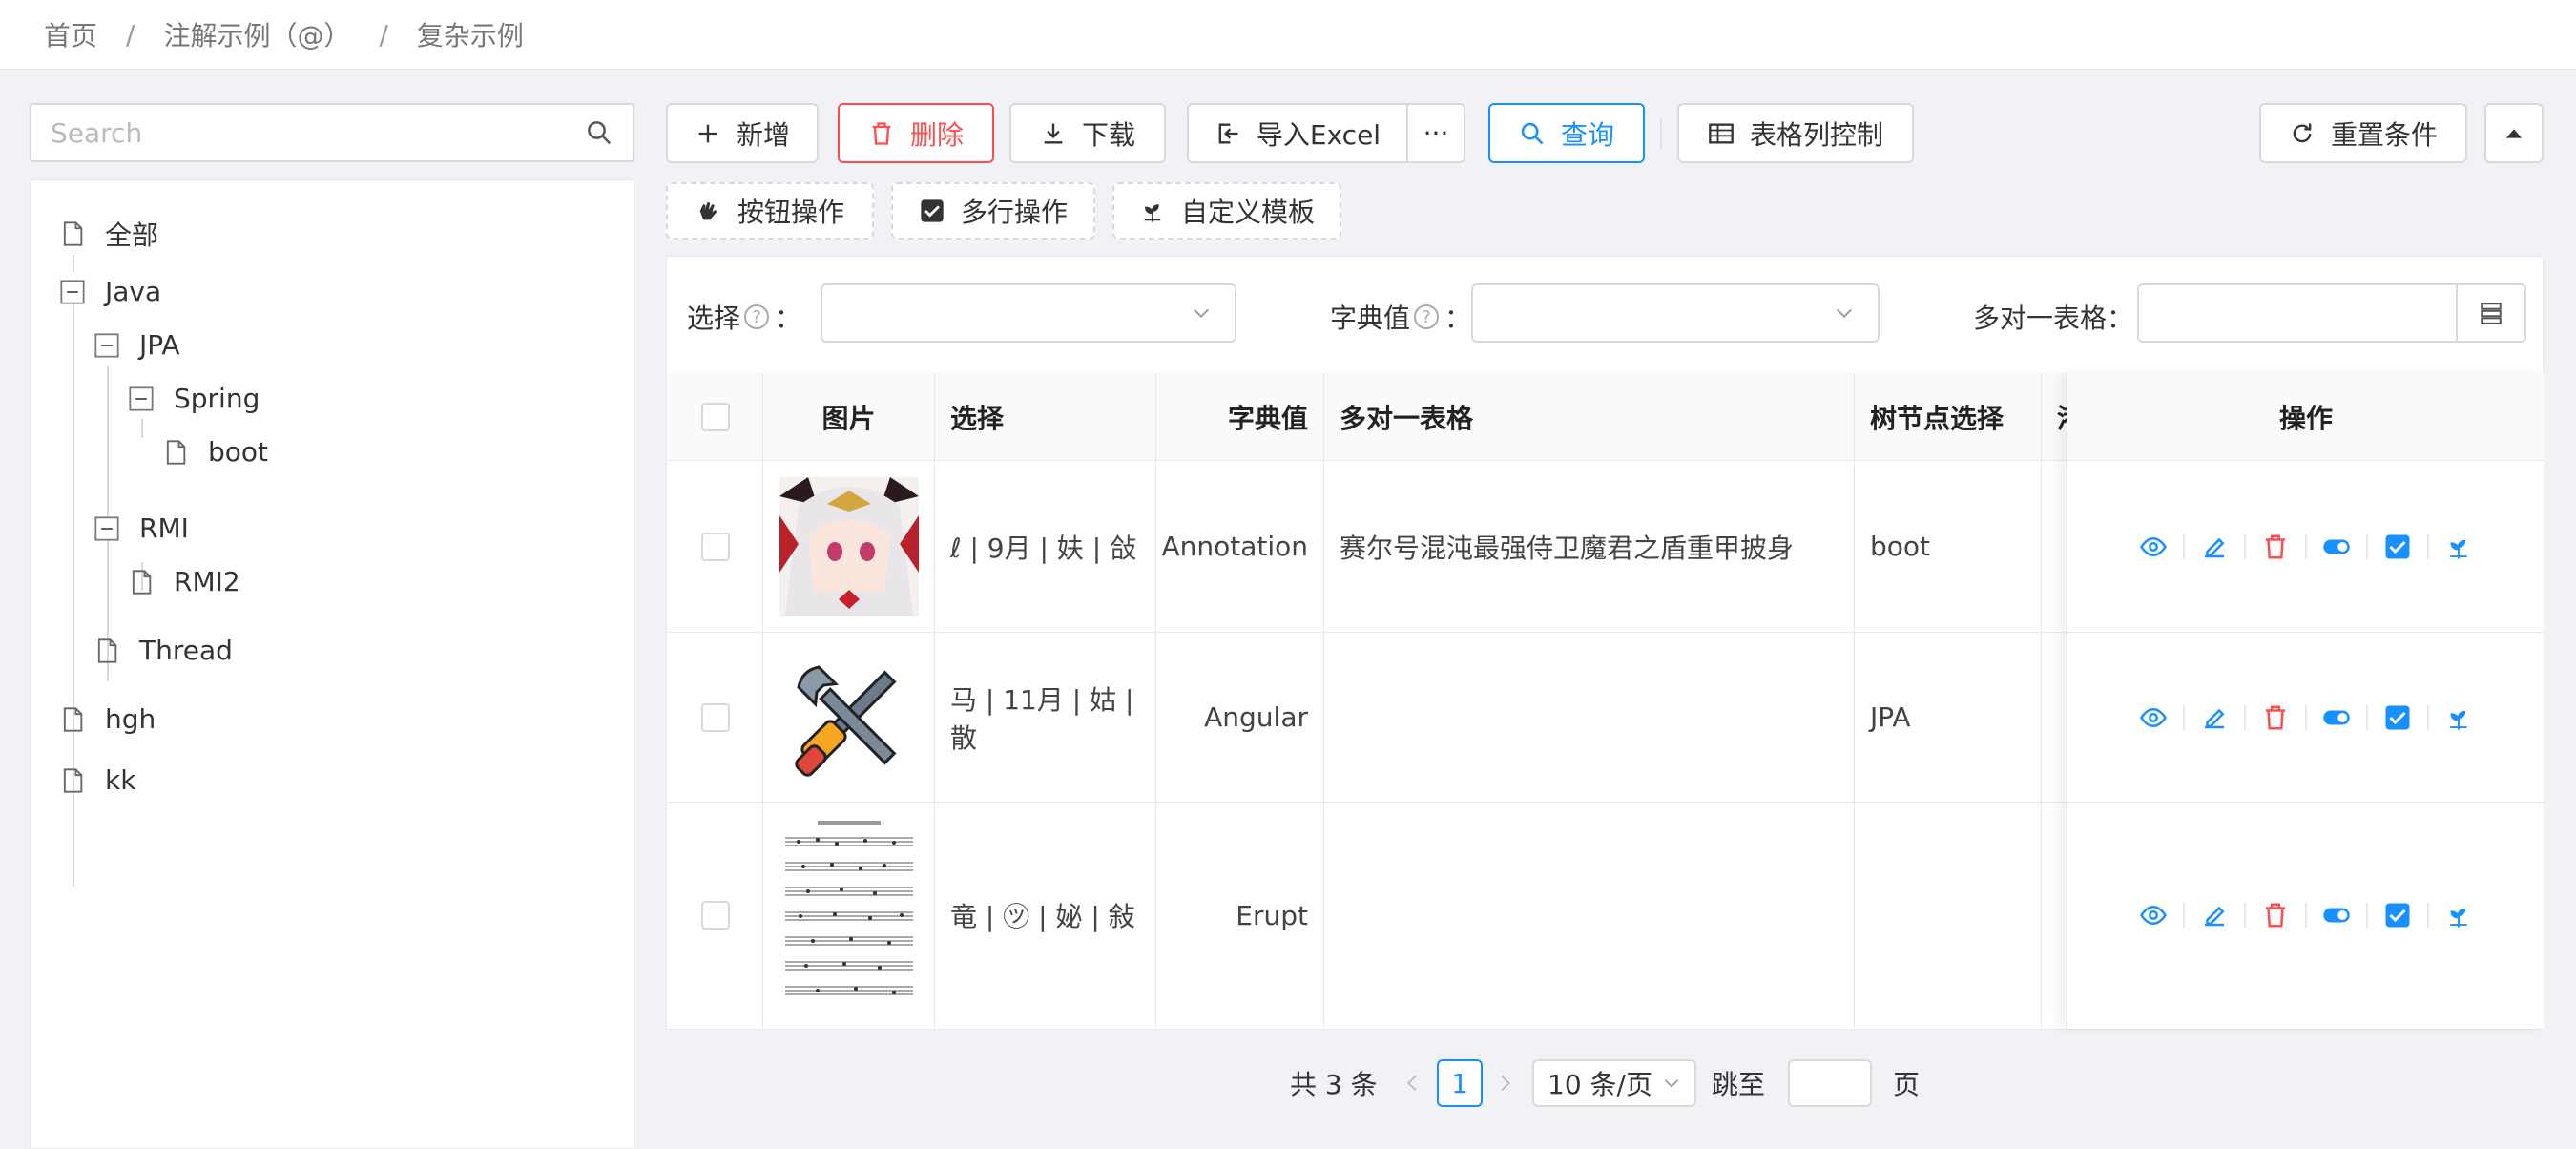 This screenshot has height=1149, width=2576. Describe the element at coordinates (1614, 1083) in the screenshot. I see `page-size-select: 10 条/页` at that location.